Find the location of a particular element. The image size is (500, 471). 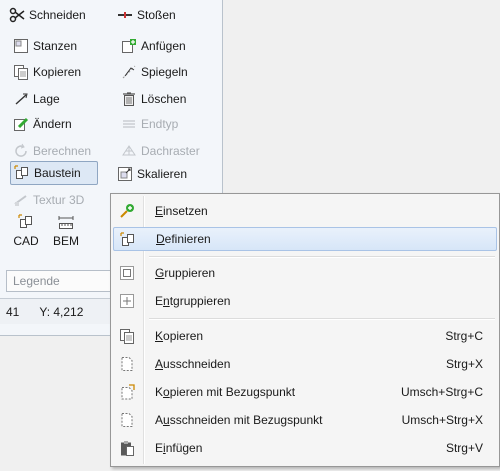

cad-icon is located at coordinates (26, 222).